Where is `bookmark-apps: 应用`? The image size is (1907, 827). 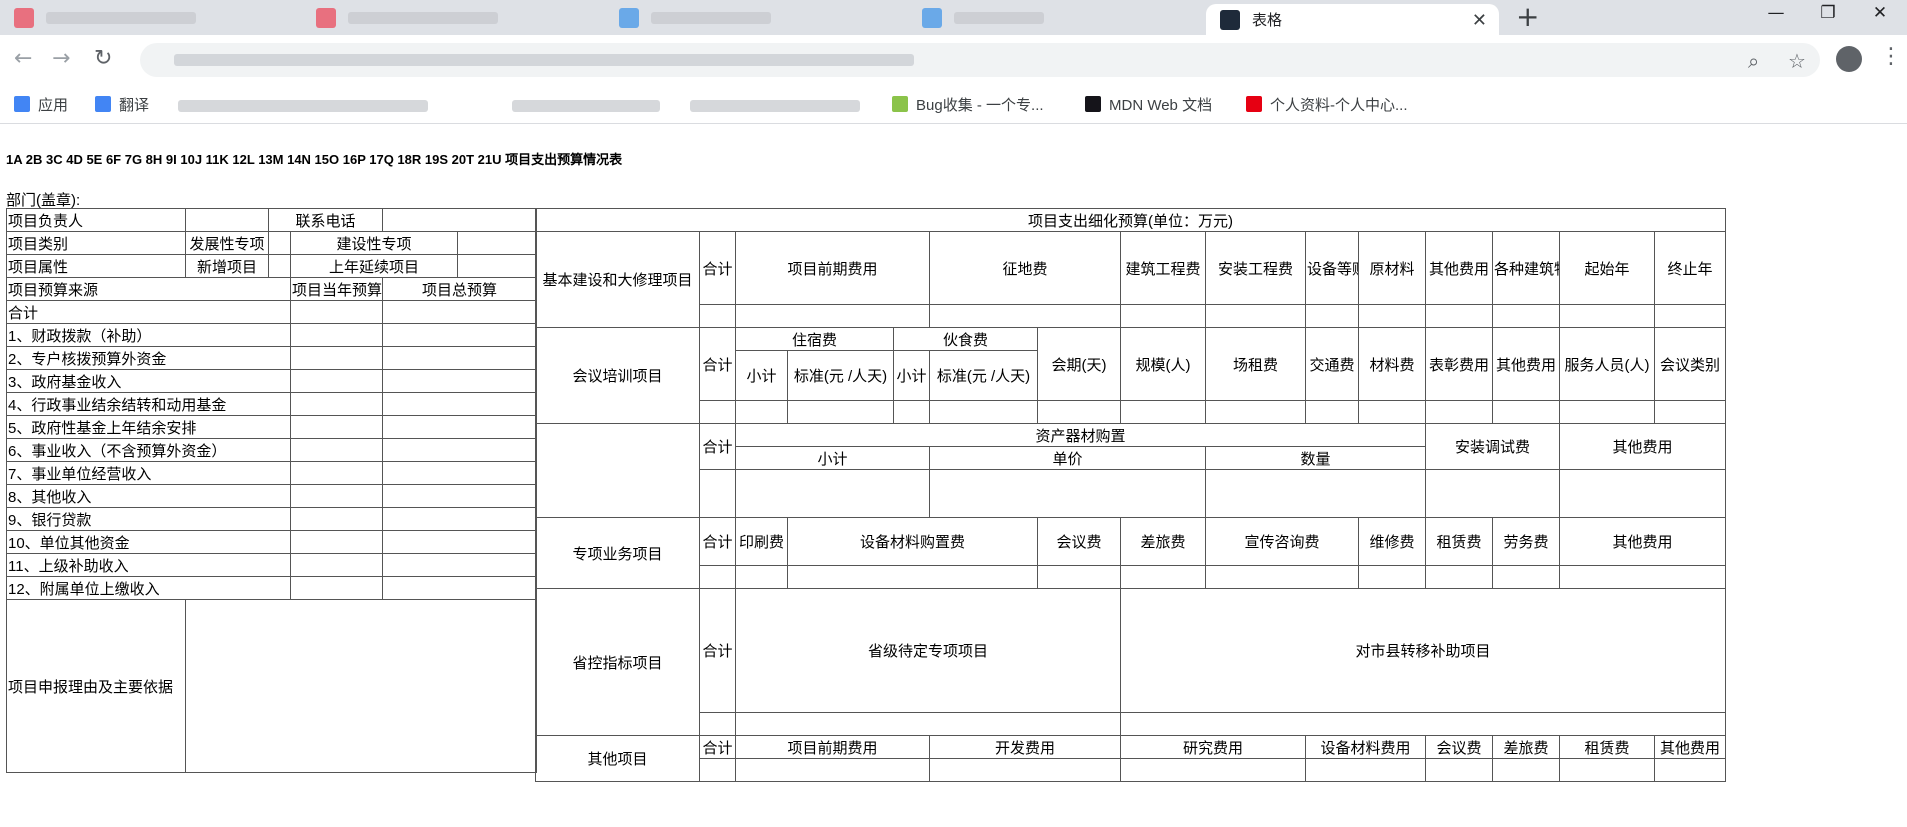 bookmark-apps: 应用 is located at coordinates (41, 104).